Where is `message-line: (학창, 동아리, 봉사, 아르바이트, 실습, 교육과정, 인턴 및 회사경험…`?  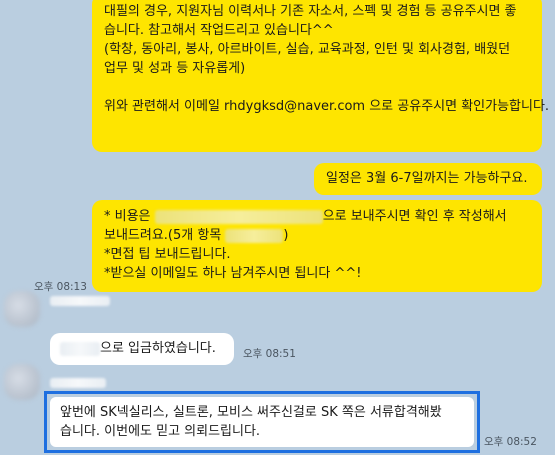 message-line: (학창, 동아리, 봉사, 아르바이트, 실습, 교육과정, 인턴 및 회사경험… is located at coordinates (307, 49).